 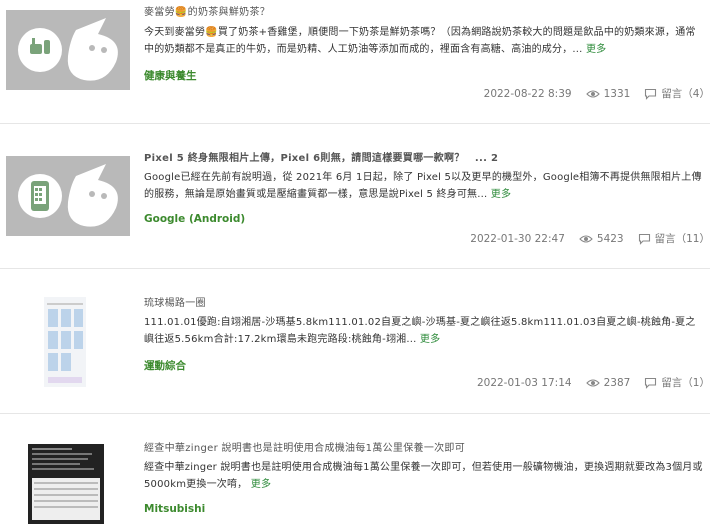 I want to click on post-date: 2022-01-03 17:14, so click(x=524, y=382).